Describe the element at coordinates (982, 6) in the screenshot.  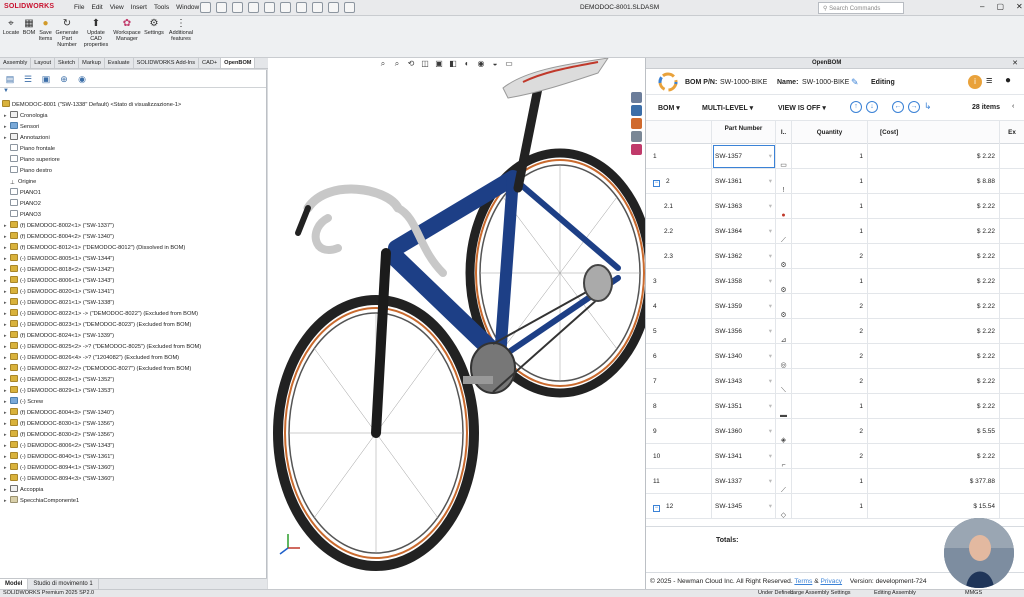
I see `minimize-icon: –` at that location.